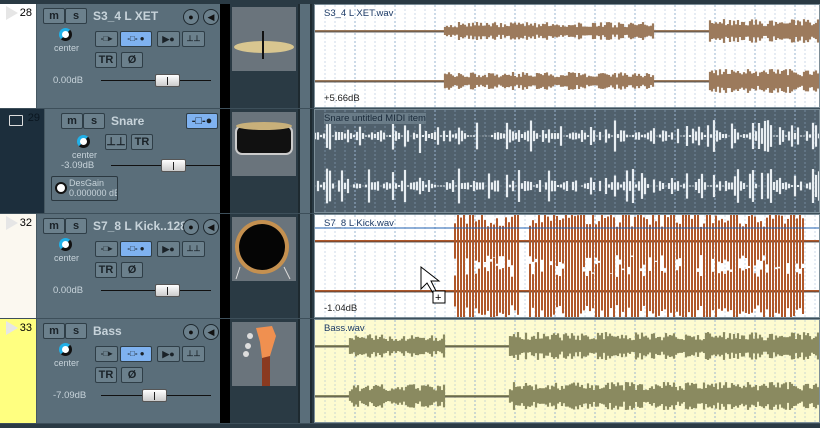 The height and width of the screenshot is (428, 820). I want to click on media-item: Bass.wav, so click(567, 371).